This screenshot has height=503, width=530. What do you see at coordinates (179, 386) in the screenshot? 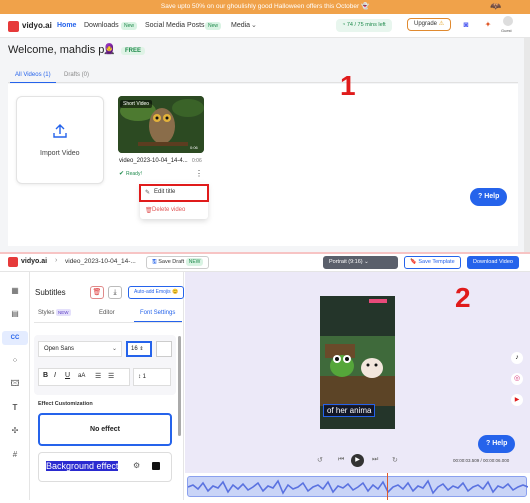
I see `panel-scrollbar` at bounding box center [179, 386].